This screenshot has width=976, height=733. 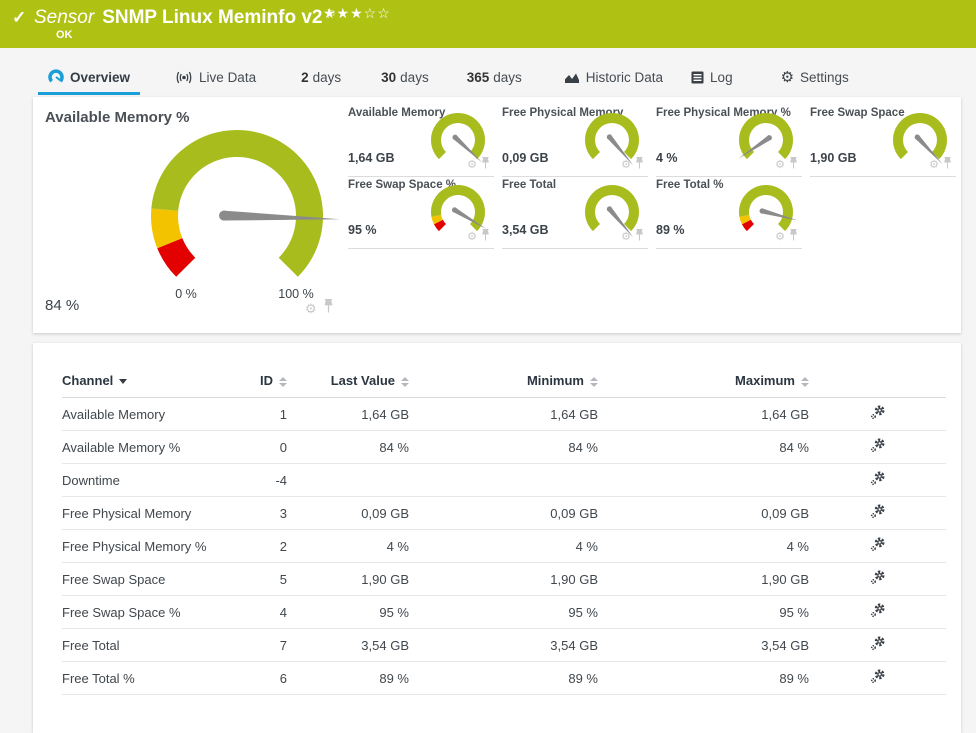 I want to click on channel-maximum-cell: 0,09 GB, so click(x=703, y=513).